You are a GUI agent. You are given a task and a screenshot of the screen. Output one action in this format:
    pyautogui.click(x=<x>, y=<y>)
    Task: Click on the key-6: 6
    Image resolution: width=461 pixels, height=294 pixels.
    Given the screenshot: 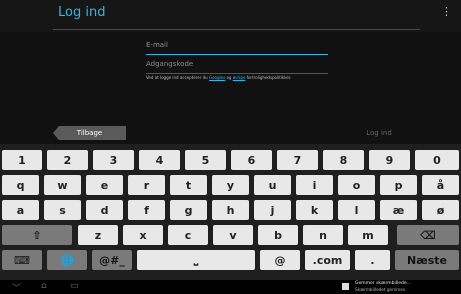 What is the action you would take?
    pyautogui.click(x=251, y=160)
    